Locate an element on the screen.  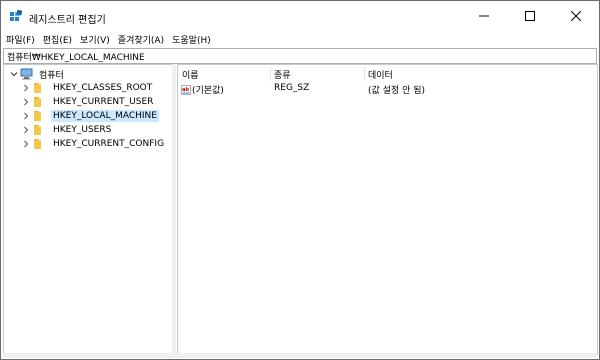
tree-label-hkey-users: HKEY_USERS is located at coordinates (82, 130).